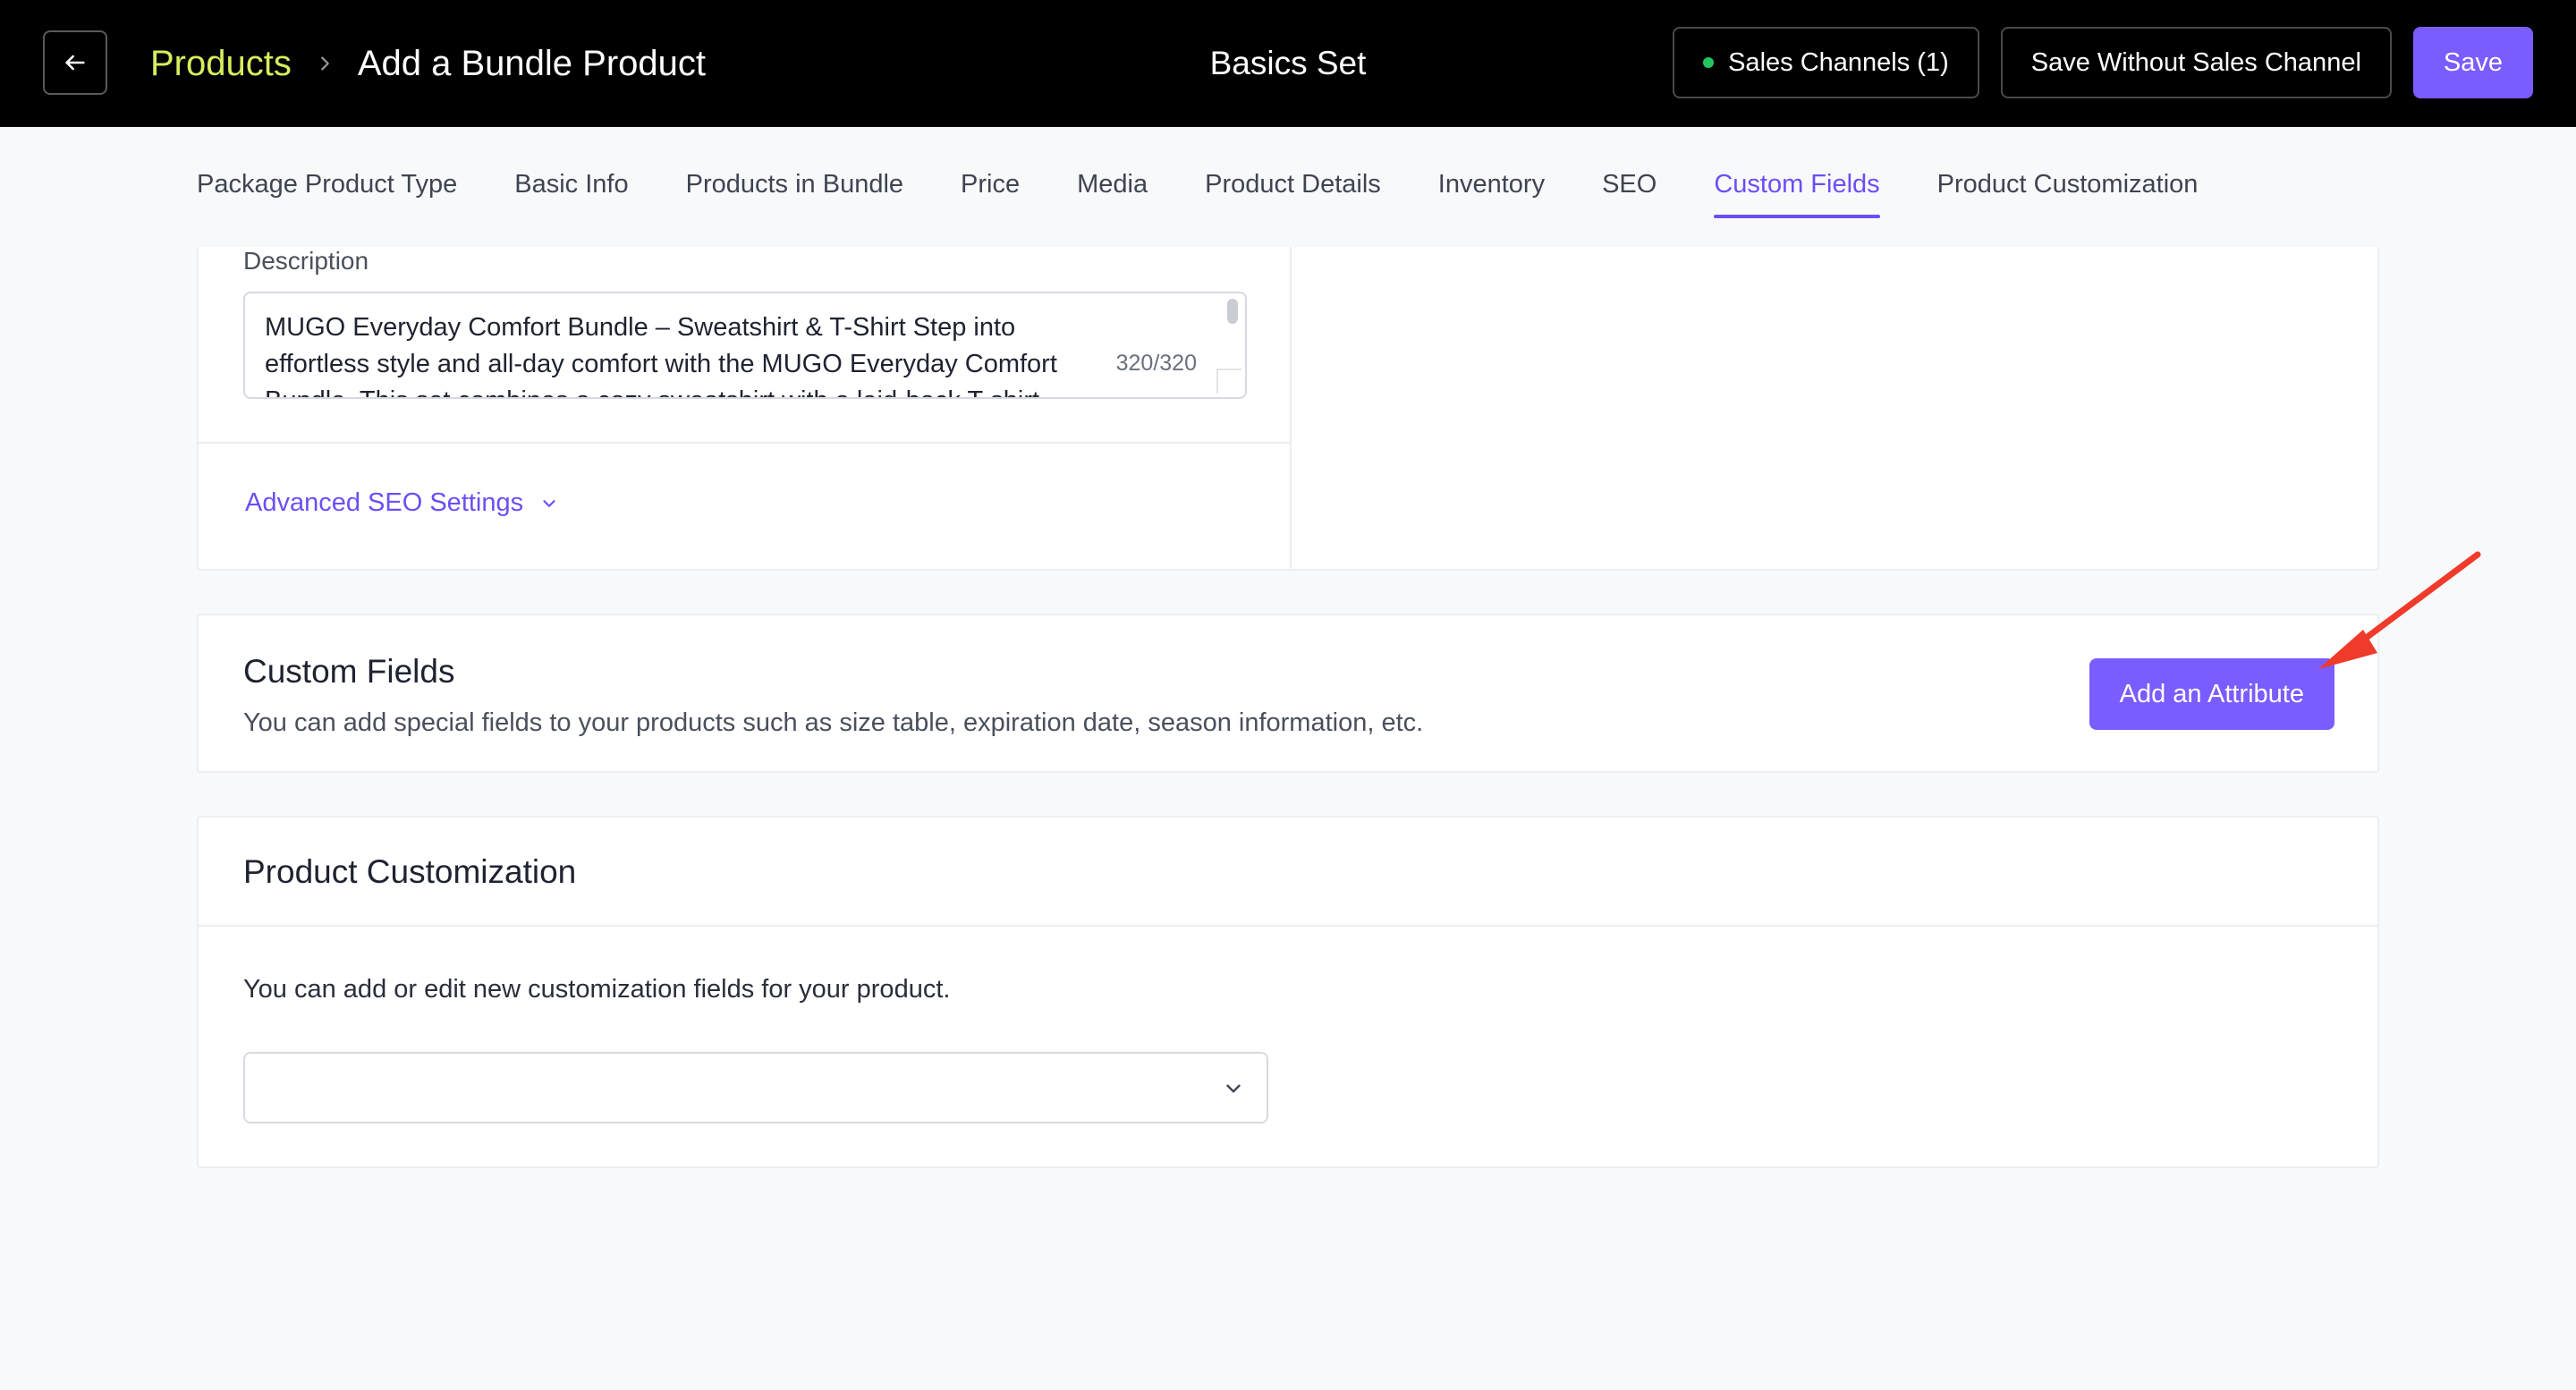 The image size is (2576, 1390). I want to click on breadcrumb-products-link: Products, so click(221, 64).